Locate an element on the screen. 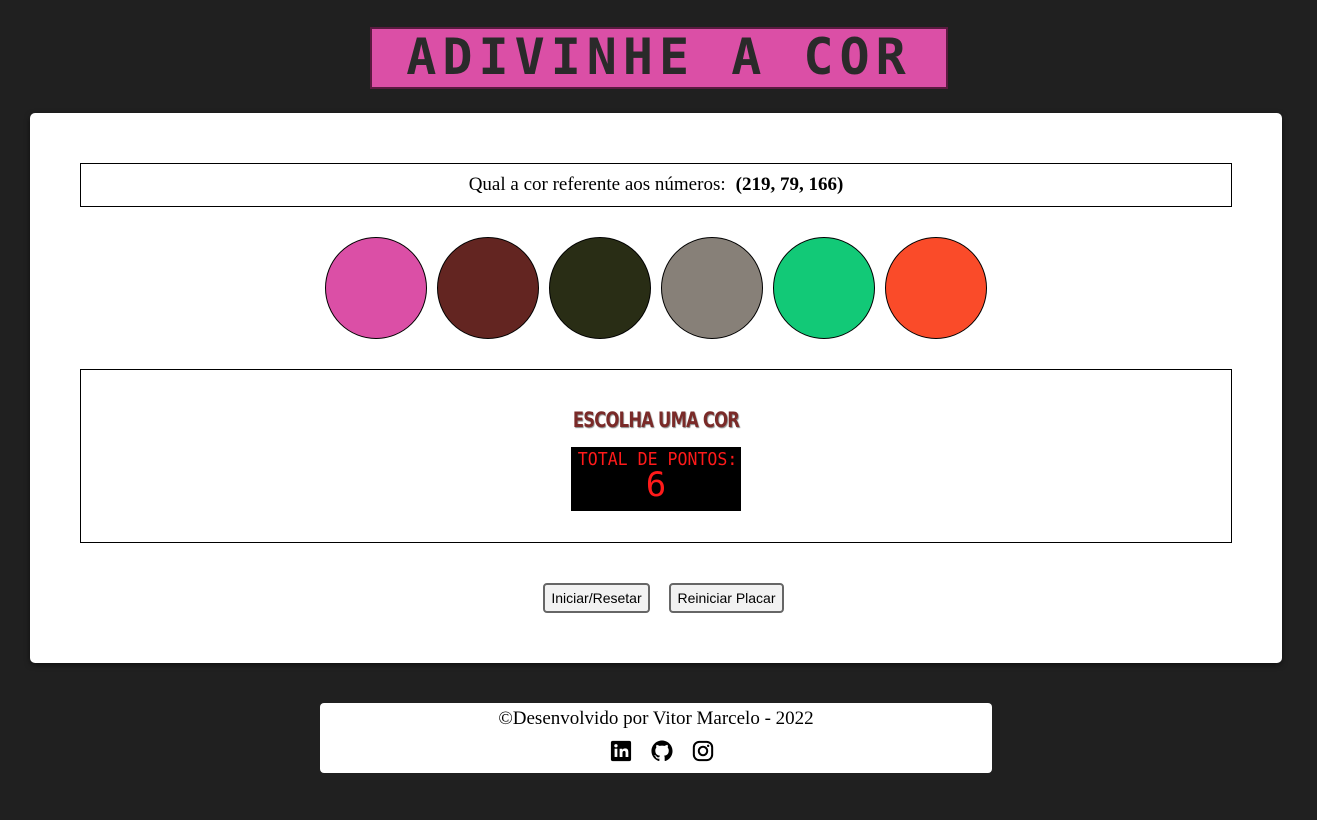 The height and width of the screenshot is (820, 1317). rgb-code: (219, 79, 166) is located at coordinates (789, 184).